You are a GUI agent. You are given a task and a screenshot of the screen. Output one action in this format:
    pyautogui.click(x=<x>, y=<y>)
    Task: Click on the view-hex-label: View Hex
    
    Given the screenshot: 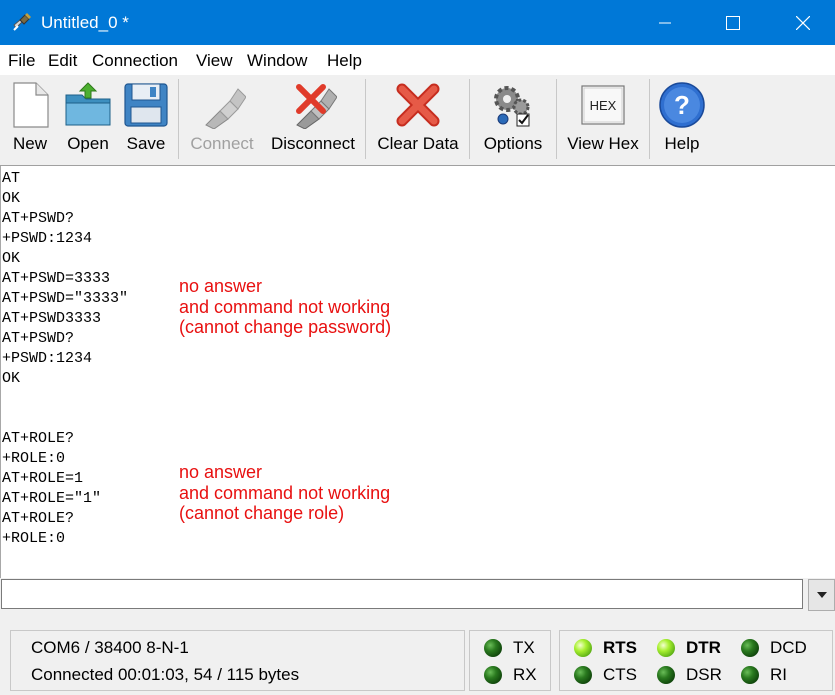 What is the action you would take?
    pyautogui.click(x=603, y=143)
    